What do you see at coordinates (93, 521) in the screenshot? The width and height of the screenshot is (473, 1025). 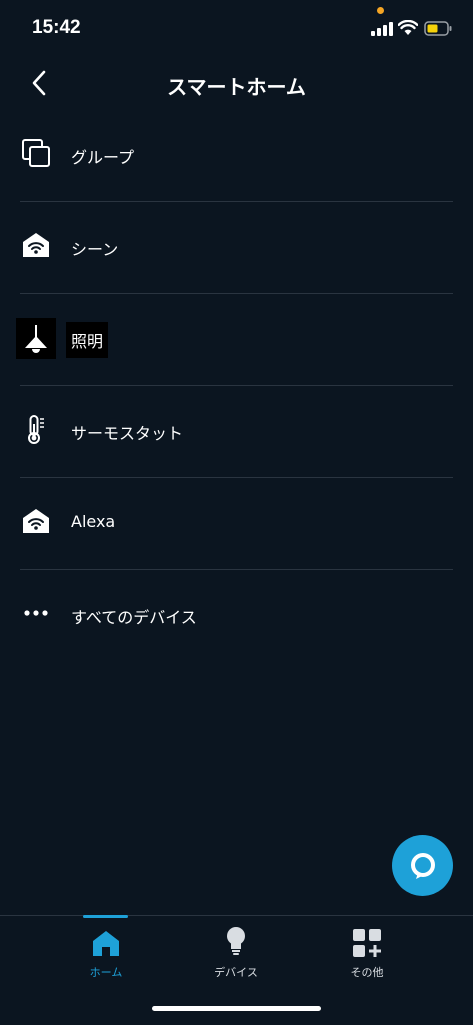 I see `list-item-label: Alexa` at bounding box center [93, 521].